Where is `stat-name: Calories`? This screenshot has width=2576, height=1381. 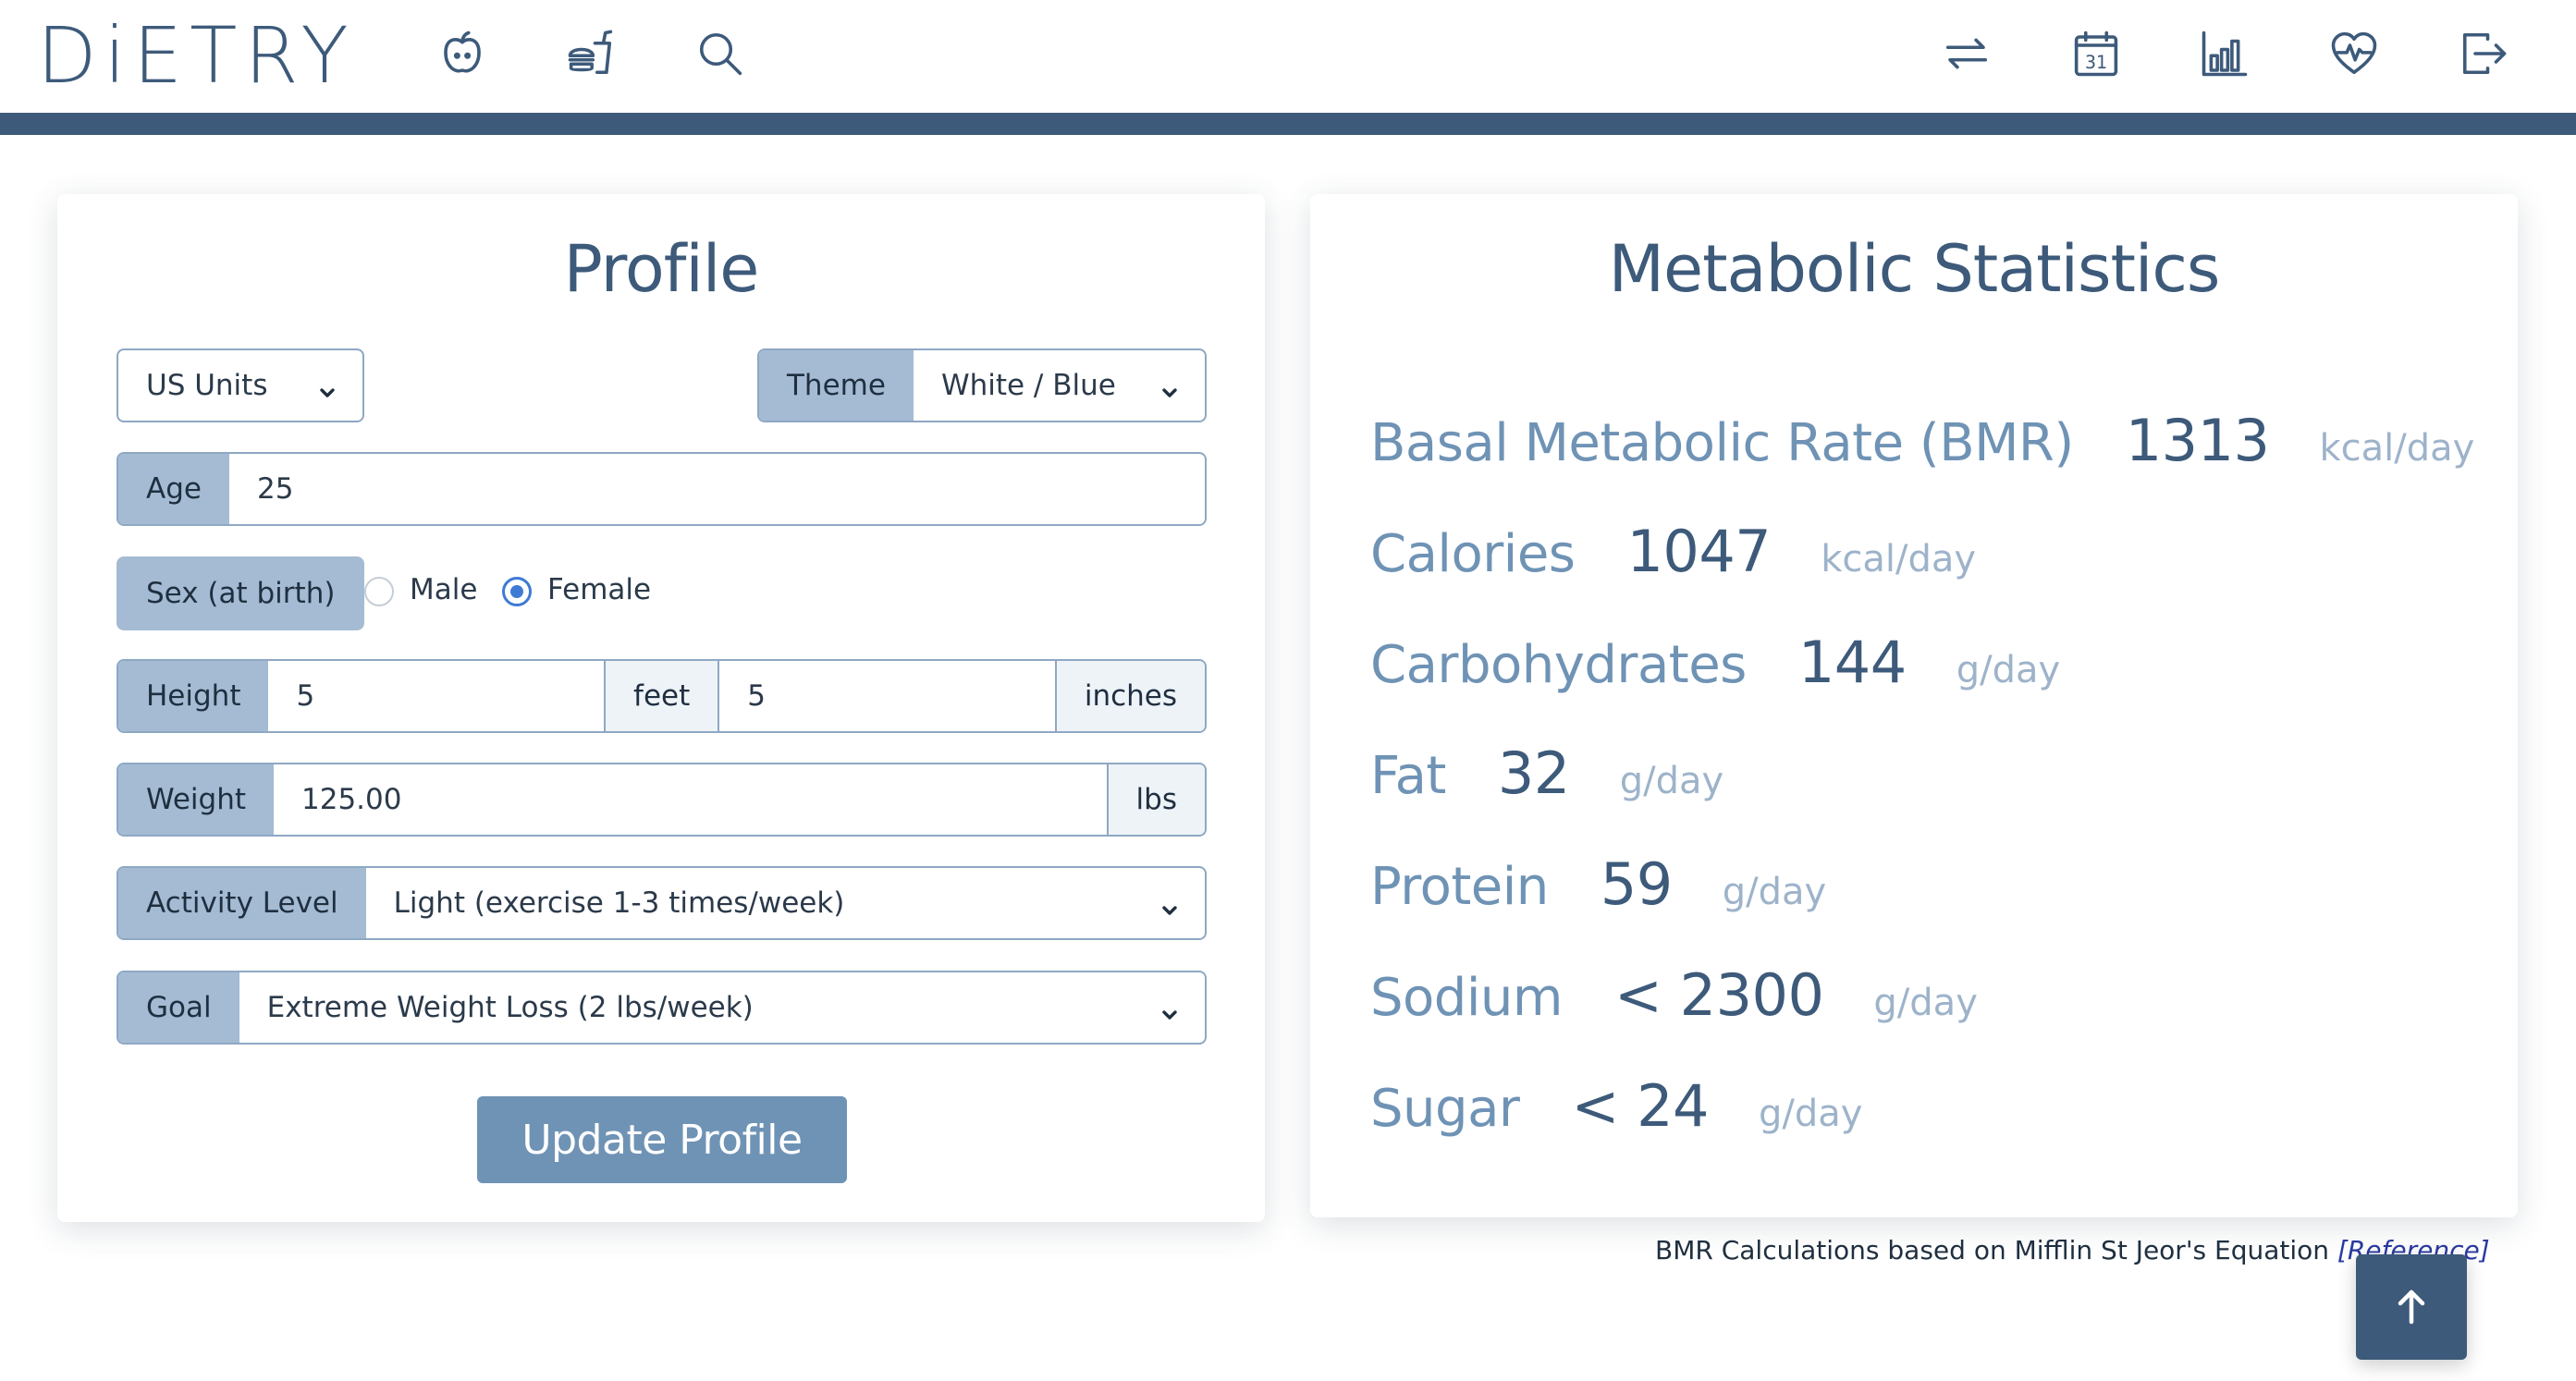 stat-name: Calories is located at coordinates (1473, 554).